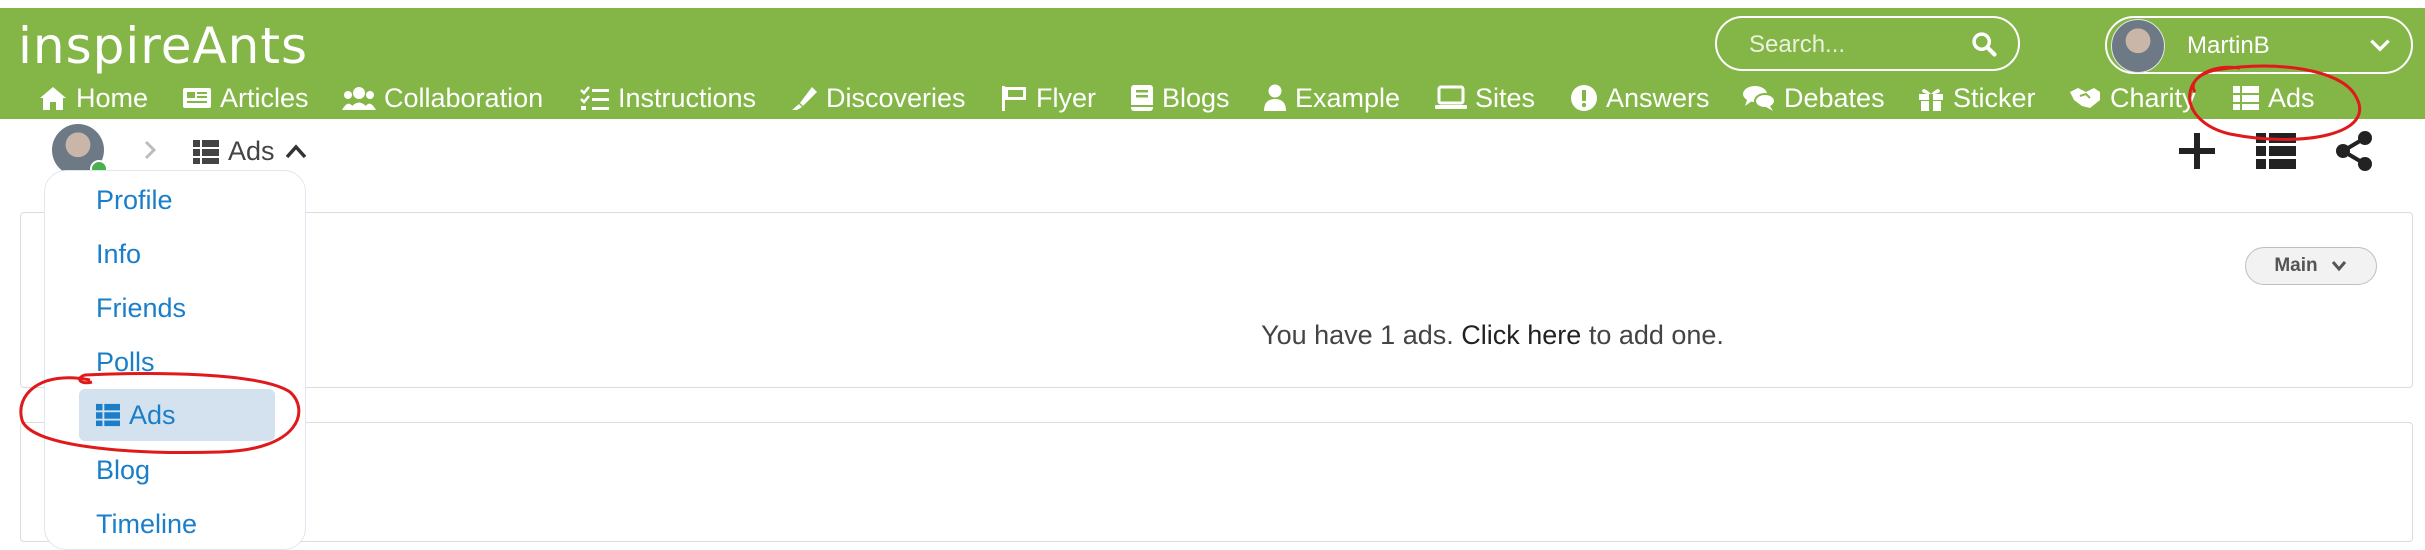 The height and width of the screenshot is (550, 2425). Describe the element at coordinates (1196, 97) in the screenshot. I see `nav-label: Blogs` at that location.